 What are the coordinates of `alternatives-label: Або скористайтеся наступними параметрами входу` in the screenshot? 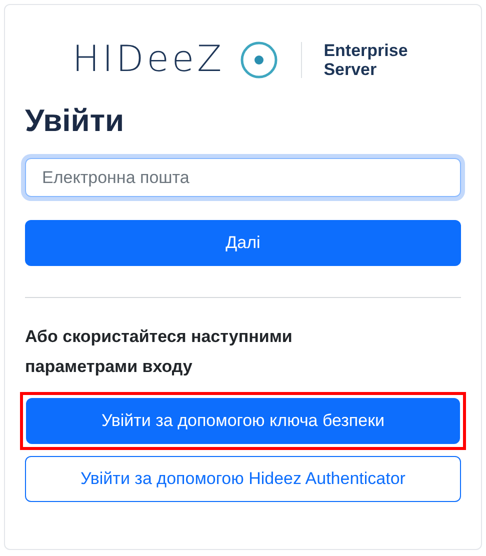 It's located at (159, 352).